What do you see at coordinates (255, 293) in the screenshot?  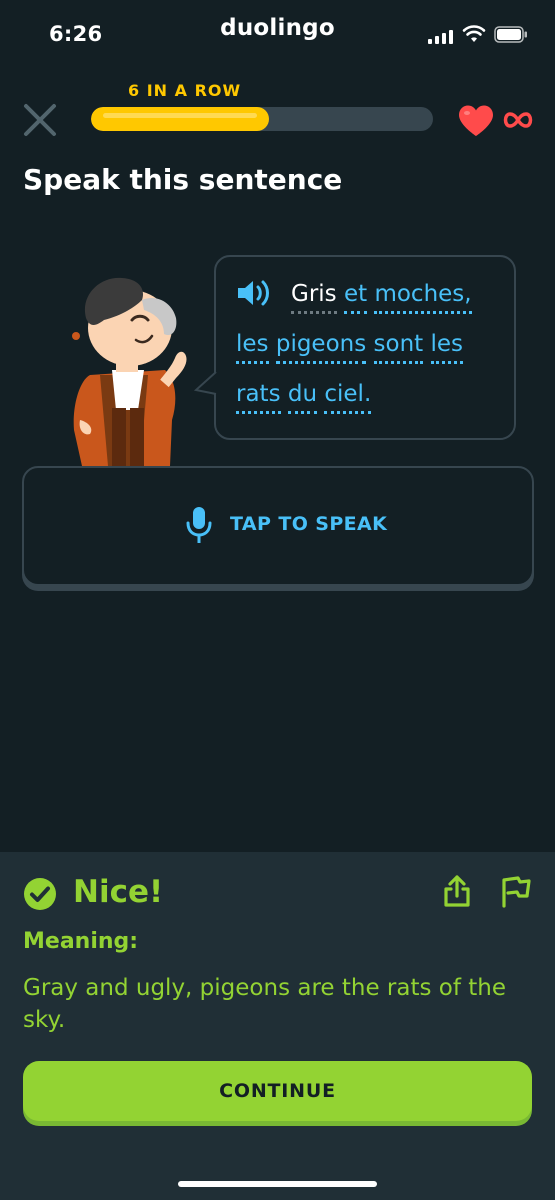 I see `speaker-icon` at bounding box center [255, 293].